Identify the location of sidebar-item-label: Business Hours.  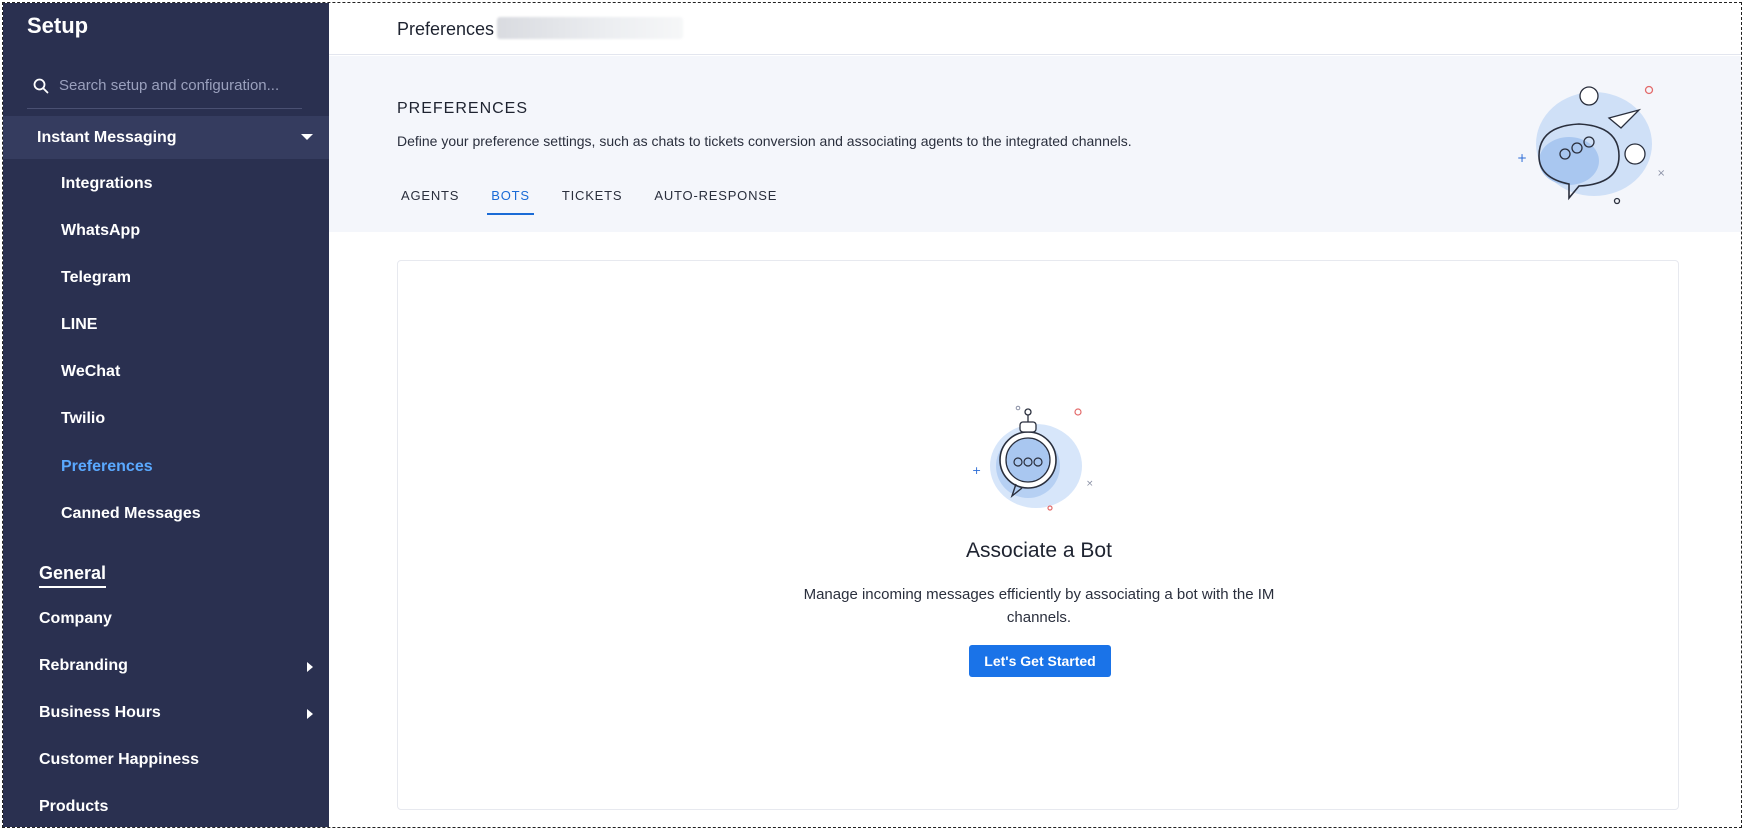
(100, 712).